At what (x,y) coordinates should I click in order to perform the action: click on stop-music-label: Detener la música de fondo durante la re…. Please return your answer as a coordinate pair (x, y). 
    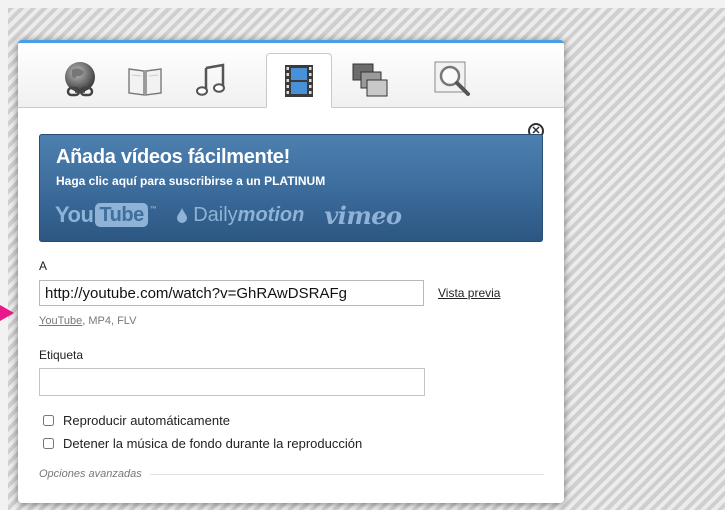
    Looking at the image, I should click on (213, 443).